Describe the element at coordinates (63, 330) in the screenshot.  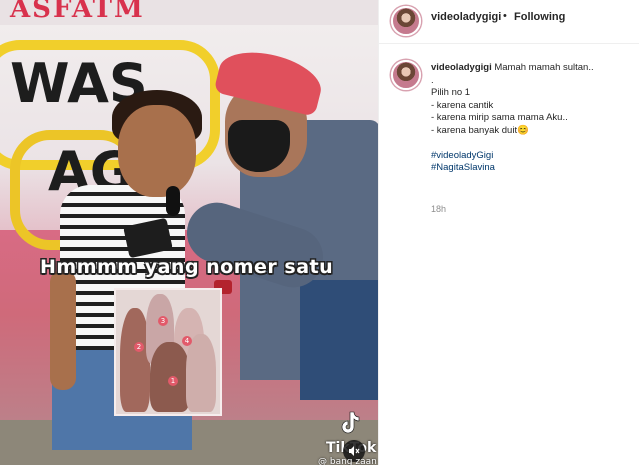
I see `girl-arm` at that location.